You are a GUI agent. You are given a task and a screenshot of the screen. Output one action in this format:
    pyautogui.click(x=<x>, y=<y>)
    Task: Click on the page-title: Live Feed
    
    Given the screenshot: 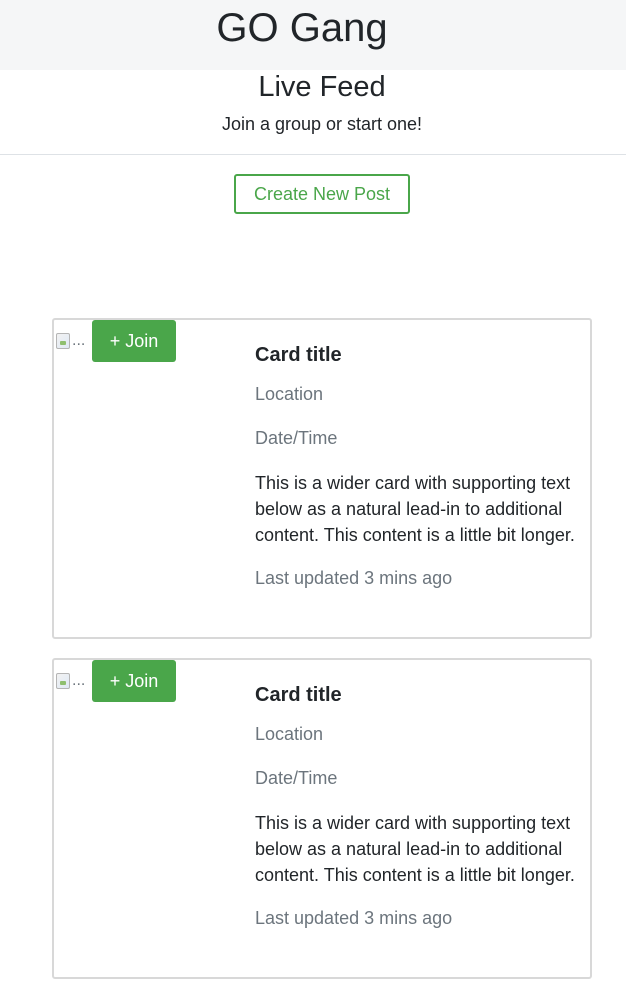 What is the action you would take?
    pyautogui.click(x=322, y=87)
    